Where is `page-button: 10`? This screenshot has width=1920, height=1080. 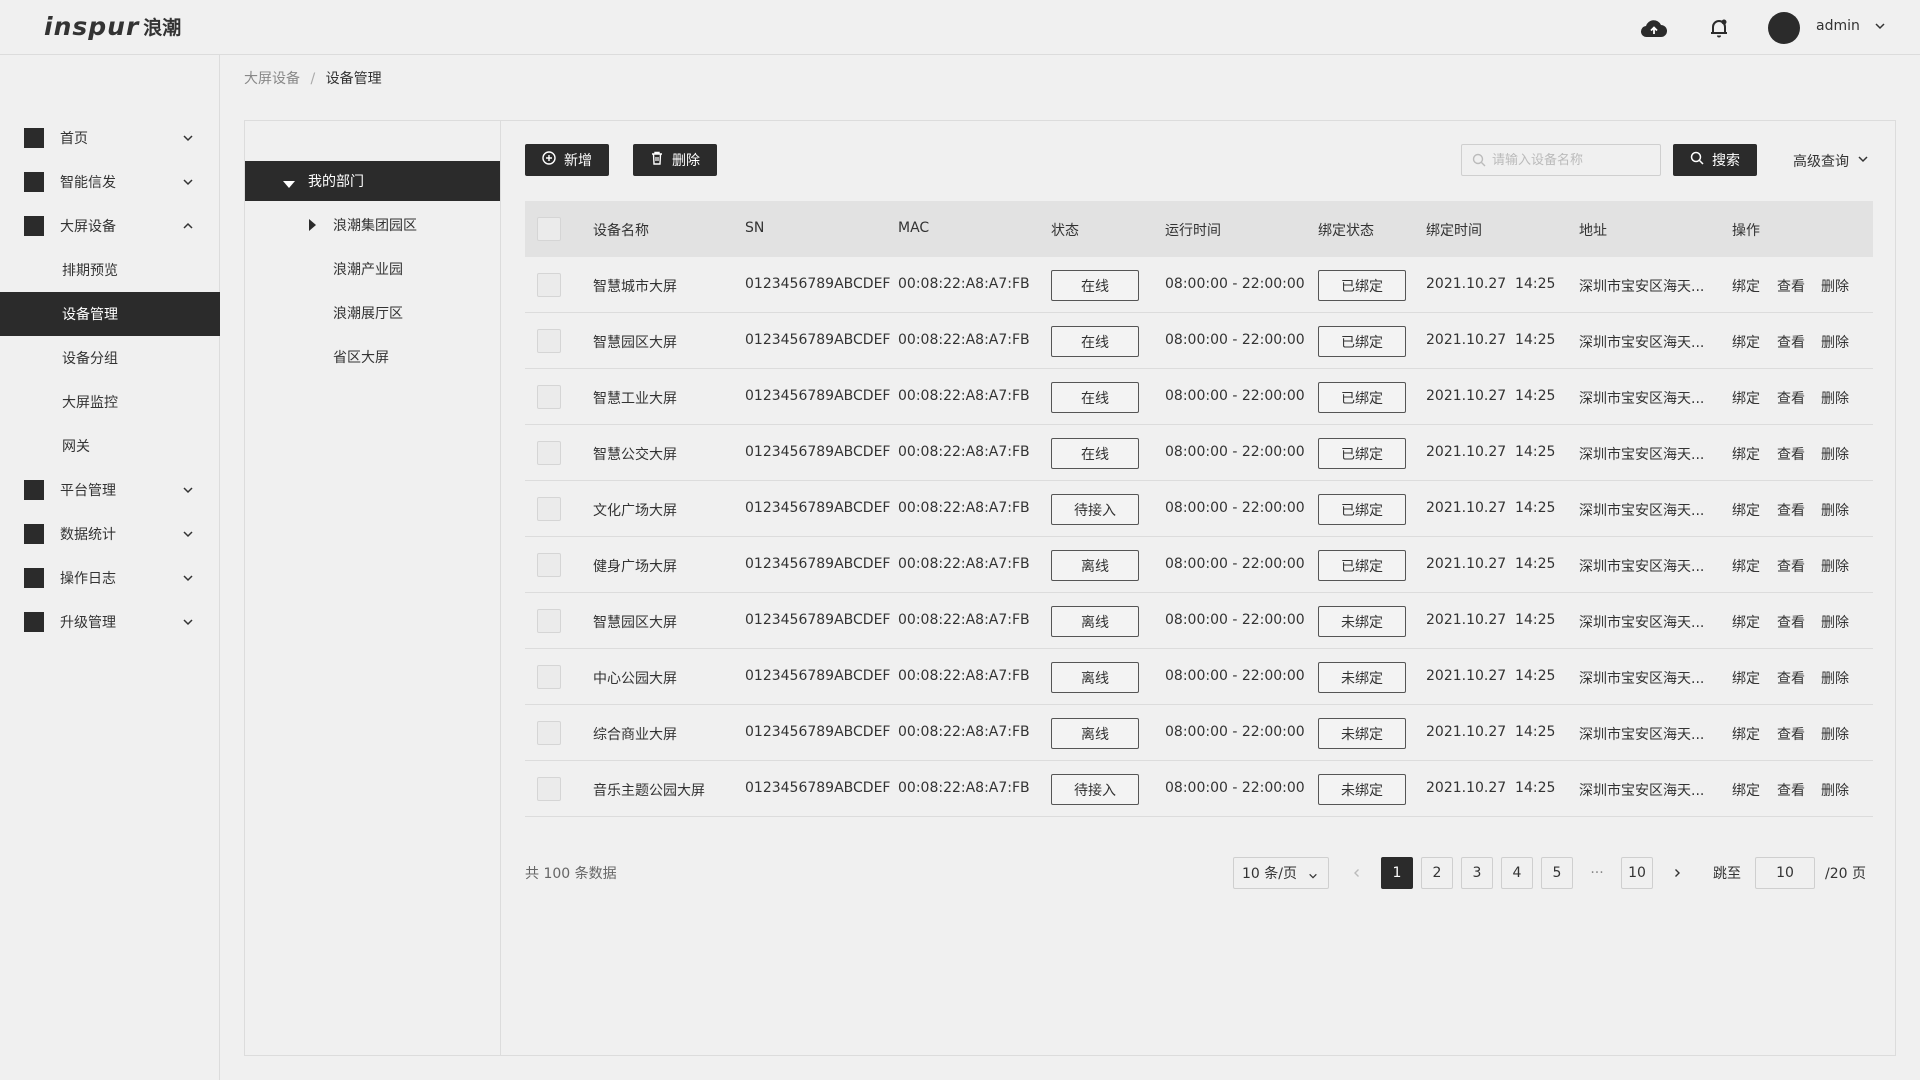
page-button: 10 is located at coordinates (1637, 873).